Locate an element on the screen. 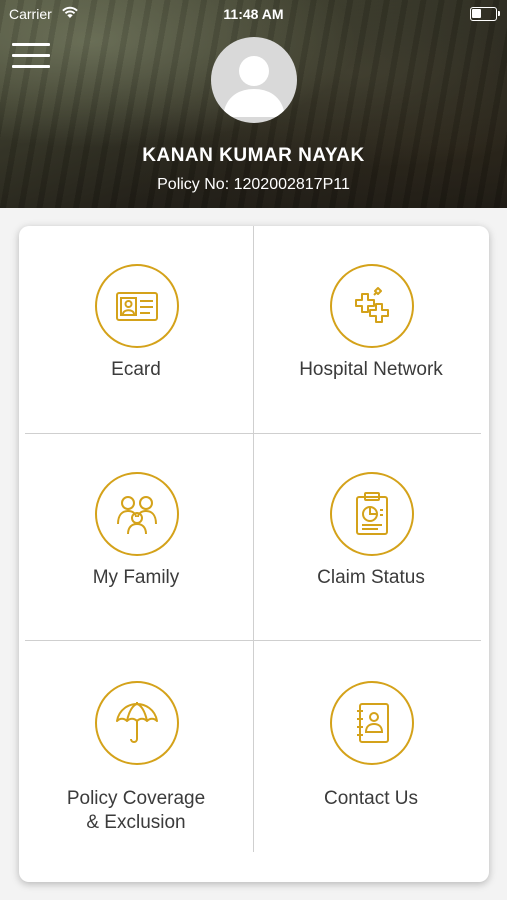 The width and height of the screenshot is (507, 900). my-family-tile: My Family is located at coordinates (136, 537).